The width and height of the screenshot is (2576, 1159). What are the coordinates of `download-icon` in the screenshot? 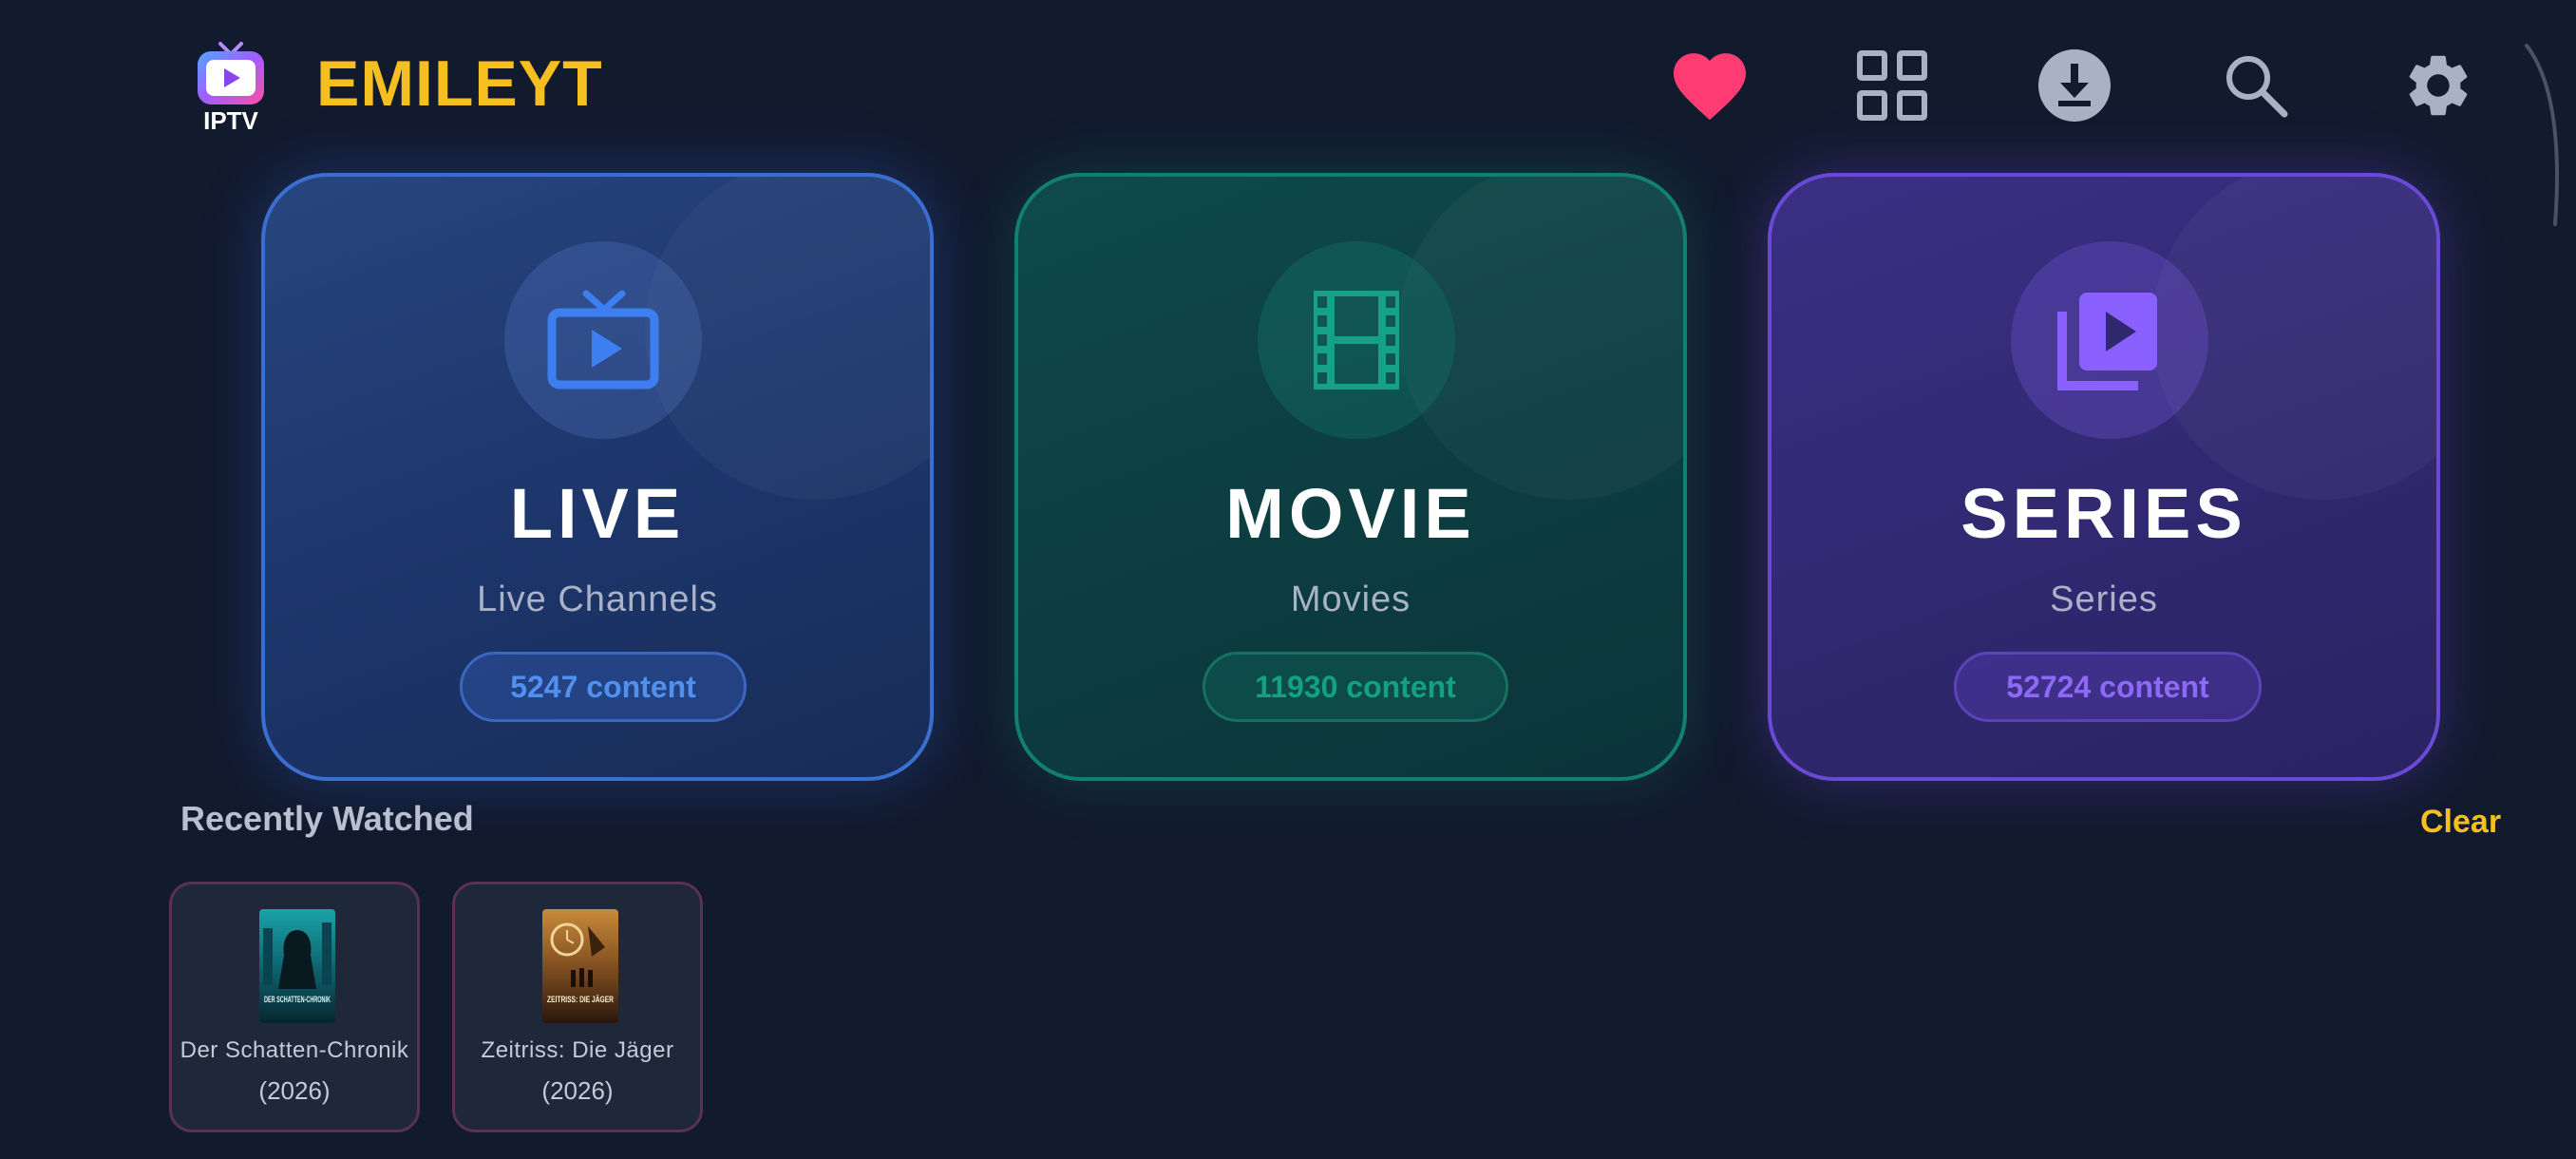 It's located at (2074, 85).